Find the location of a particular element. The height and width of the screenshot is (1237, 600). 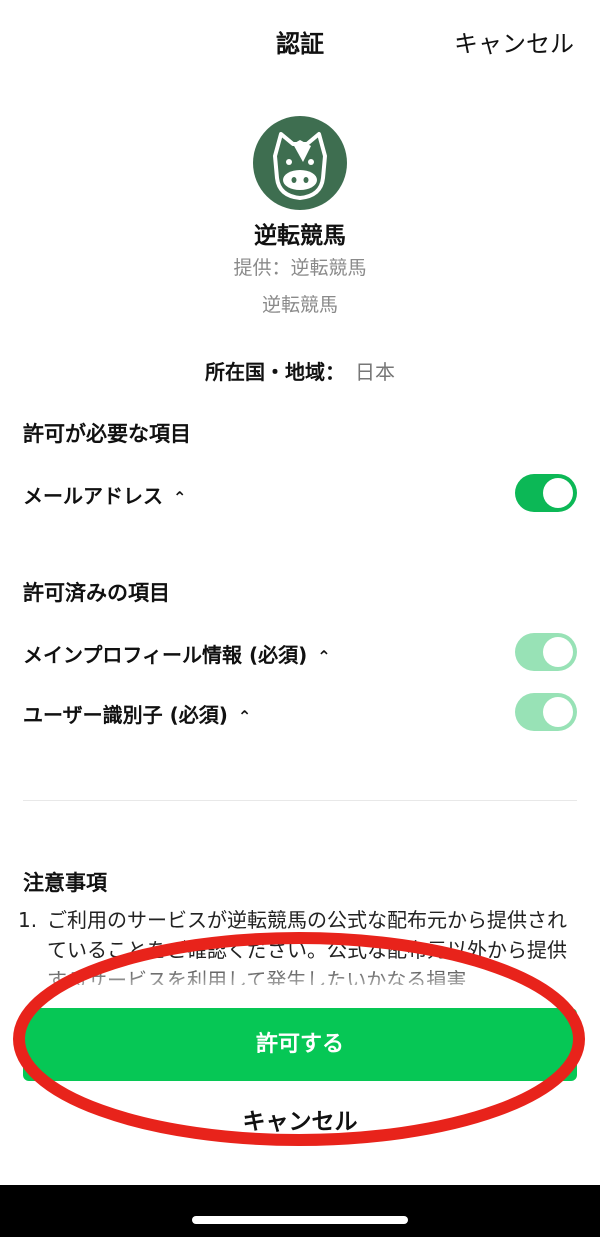

permission-label: メールアドレス ⌃ is located at coordinates (104, 494).